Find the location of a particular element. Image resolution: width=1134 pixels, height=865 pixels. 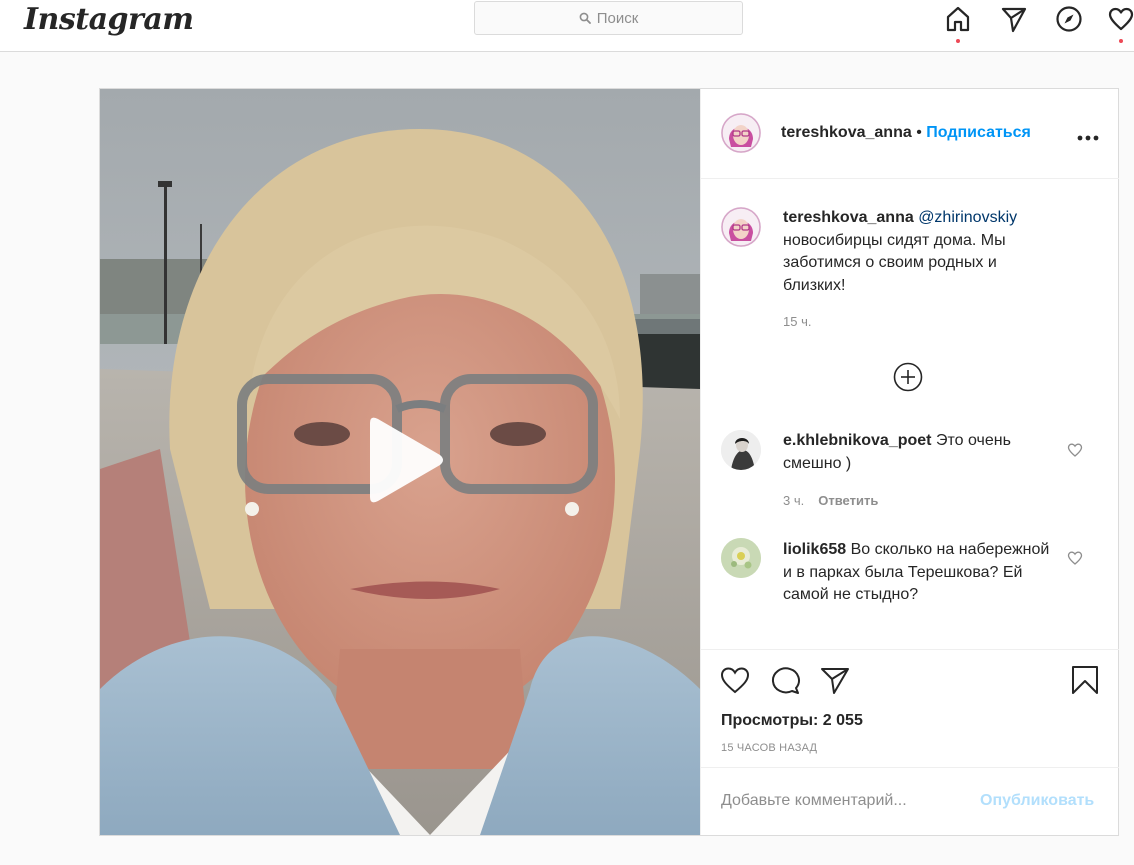

load-more-comments-icon is located at coordinates (908, 377).